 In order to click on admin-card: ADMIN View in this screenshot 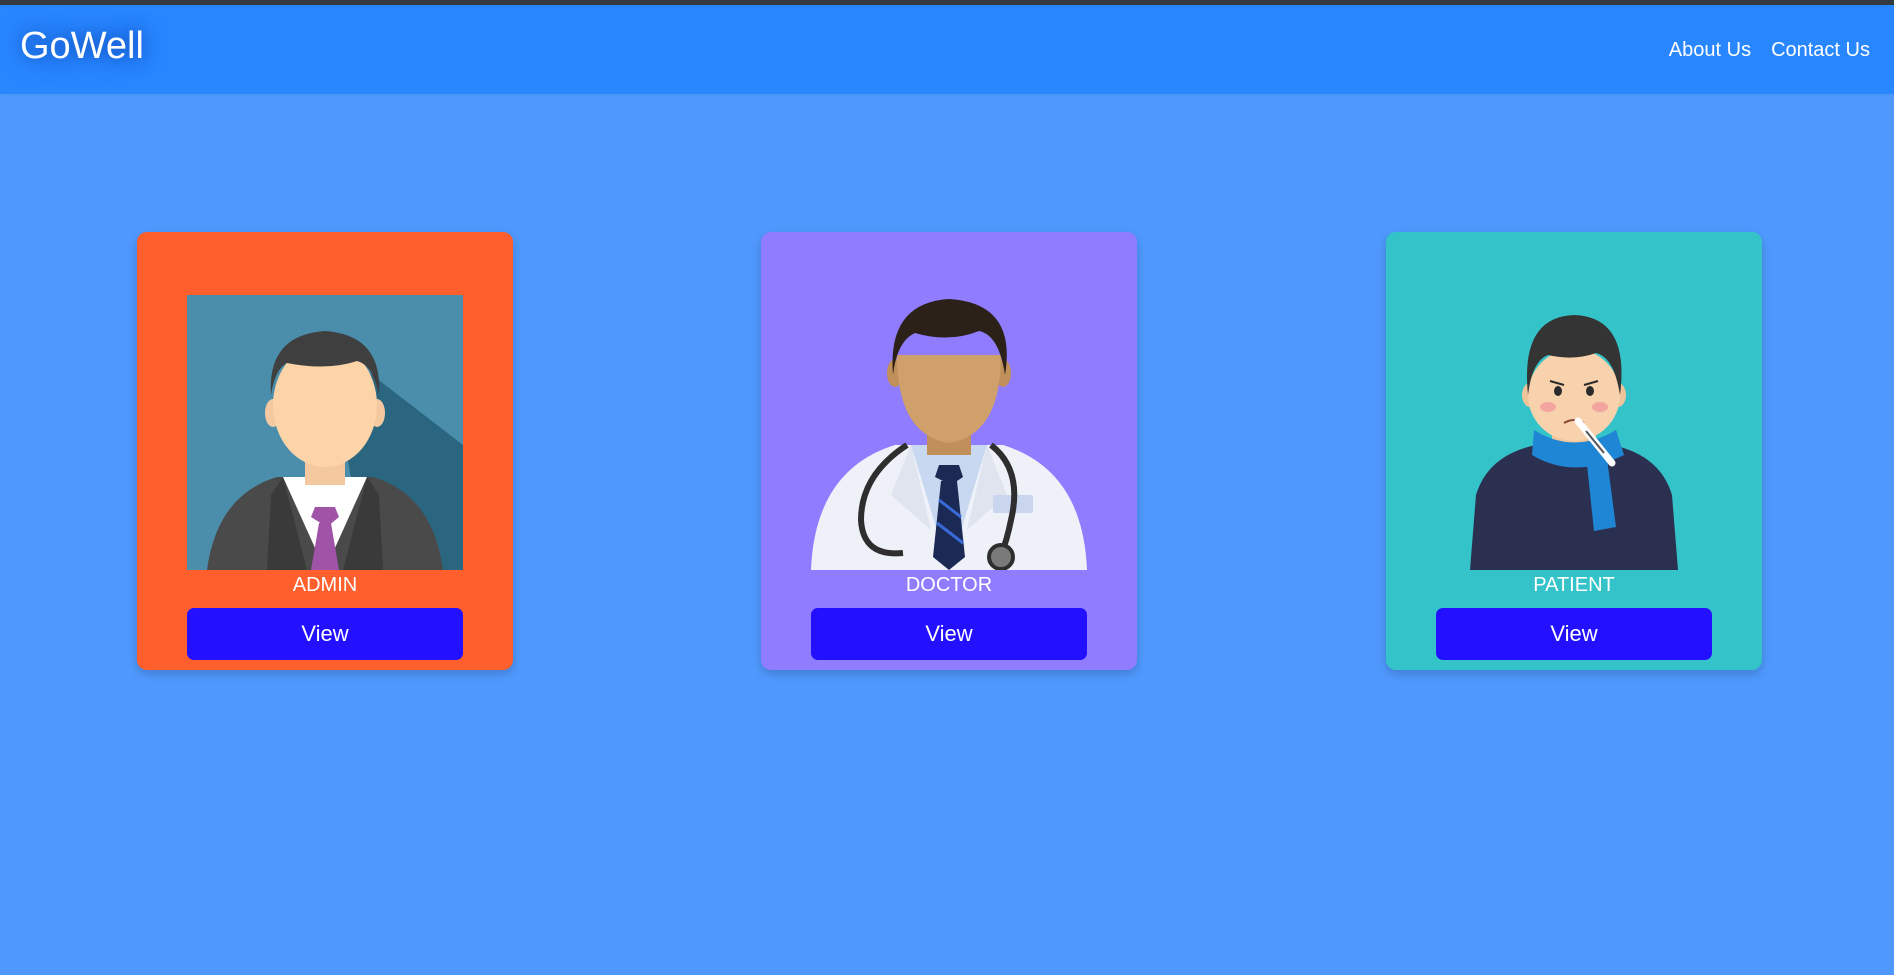, I will do `click(325, 451)`.